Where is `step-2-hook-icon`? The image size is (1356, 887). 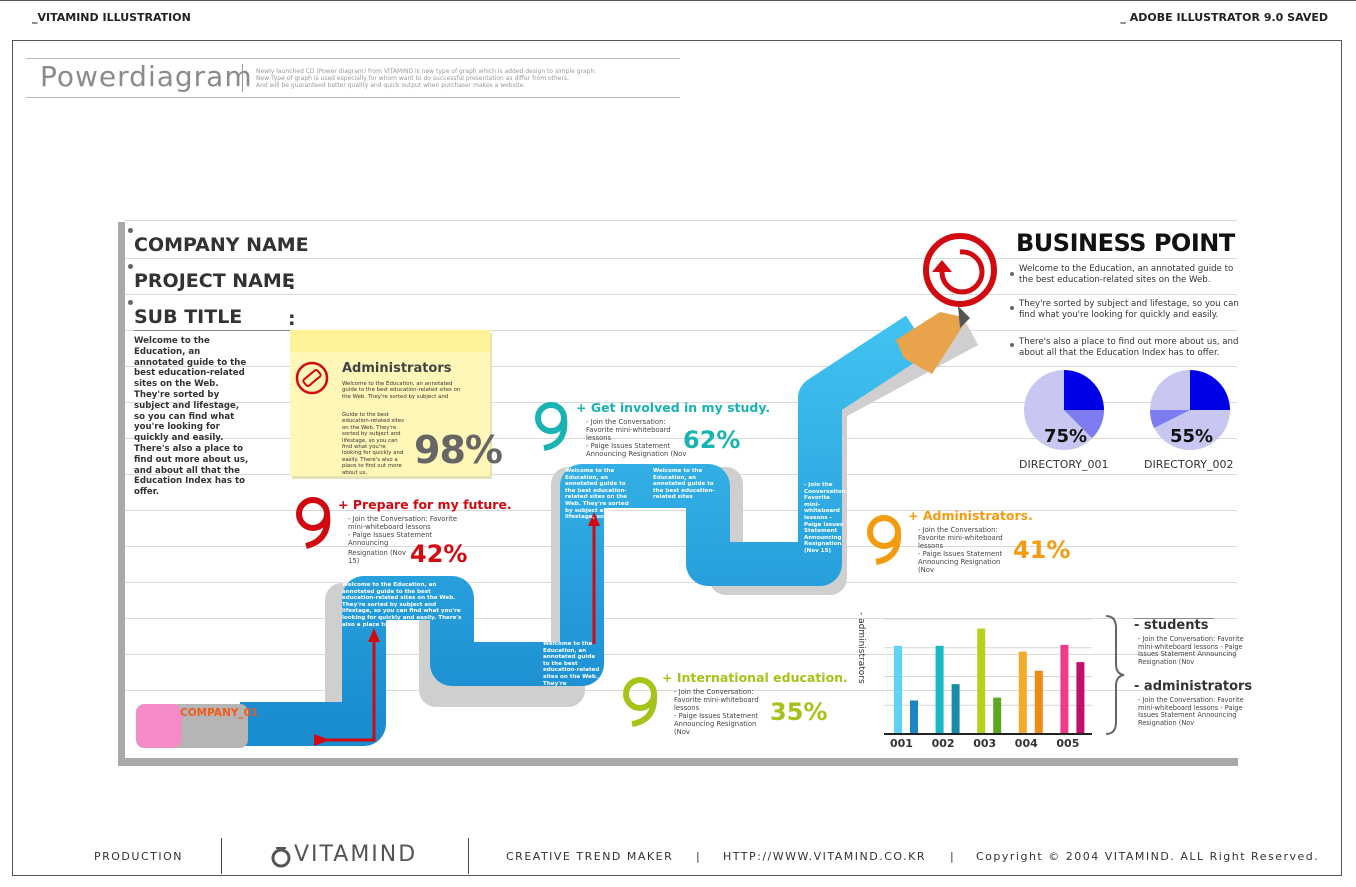 step-2-hook-icon is located at coordinates (551, 426).